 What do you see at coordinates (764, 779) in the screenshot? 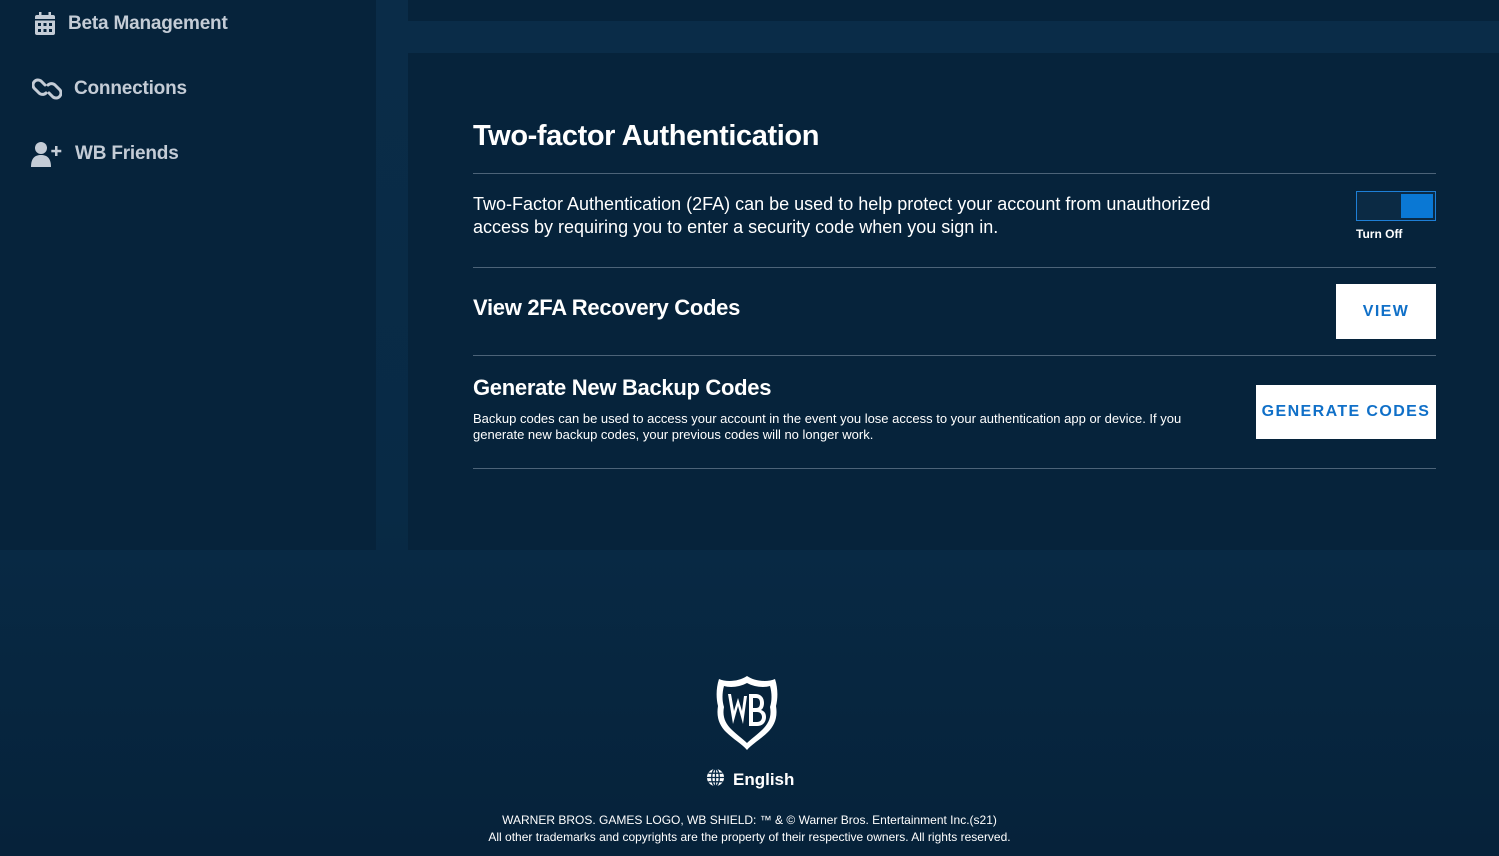
I see `language-label: English` at bounding box center [764, 779].